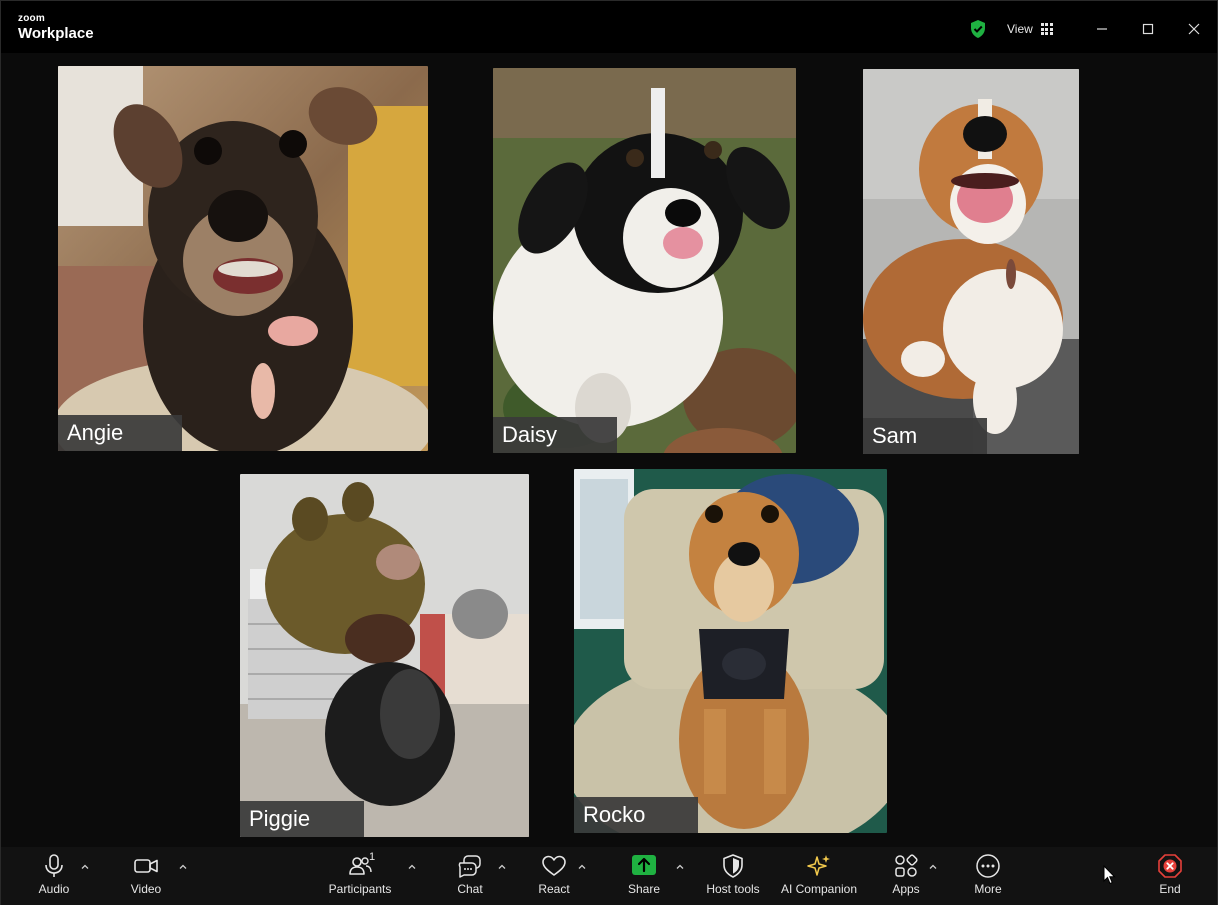  I want to click on brand-small-text: zoom, so click(31, 18).